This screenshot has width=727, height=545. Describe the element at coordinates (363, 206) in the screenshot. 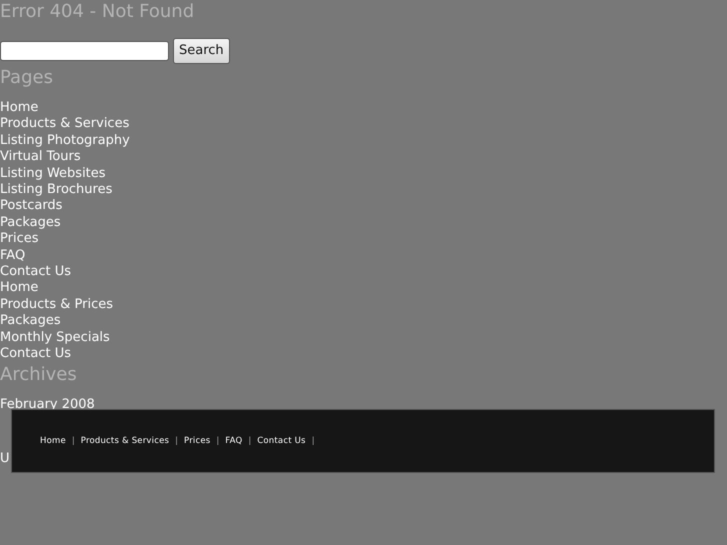

I see `page-link: Postcards` at that location.